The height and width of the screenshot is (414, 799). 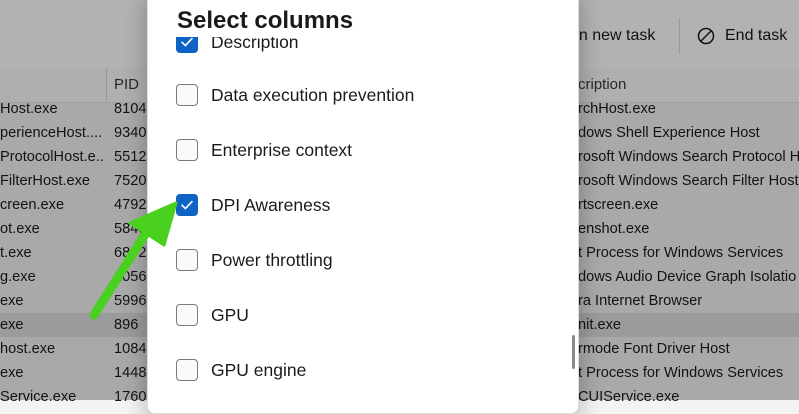 What do you see at coordinates (573, 352) in the screenshot?
I see `scrollbar-thumb` at bounding box center [573, 352].